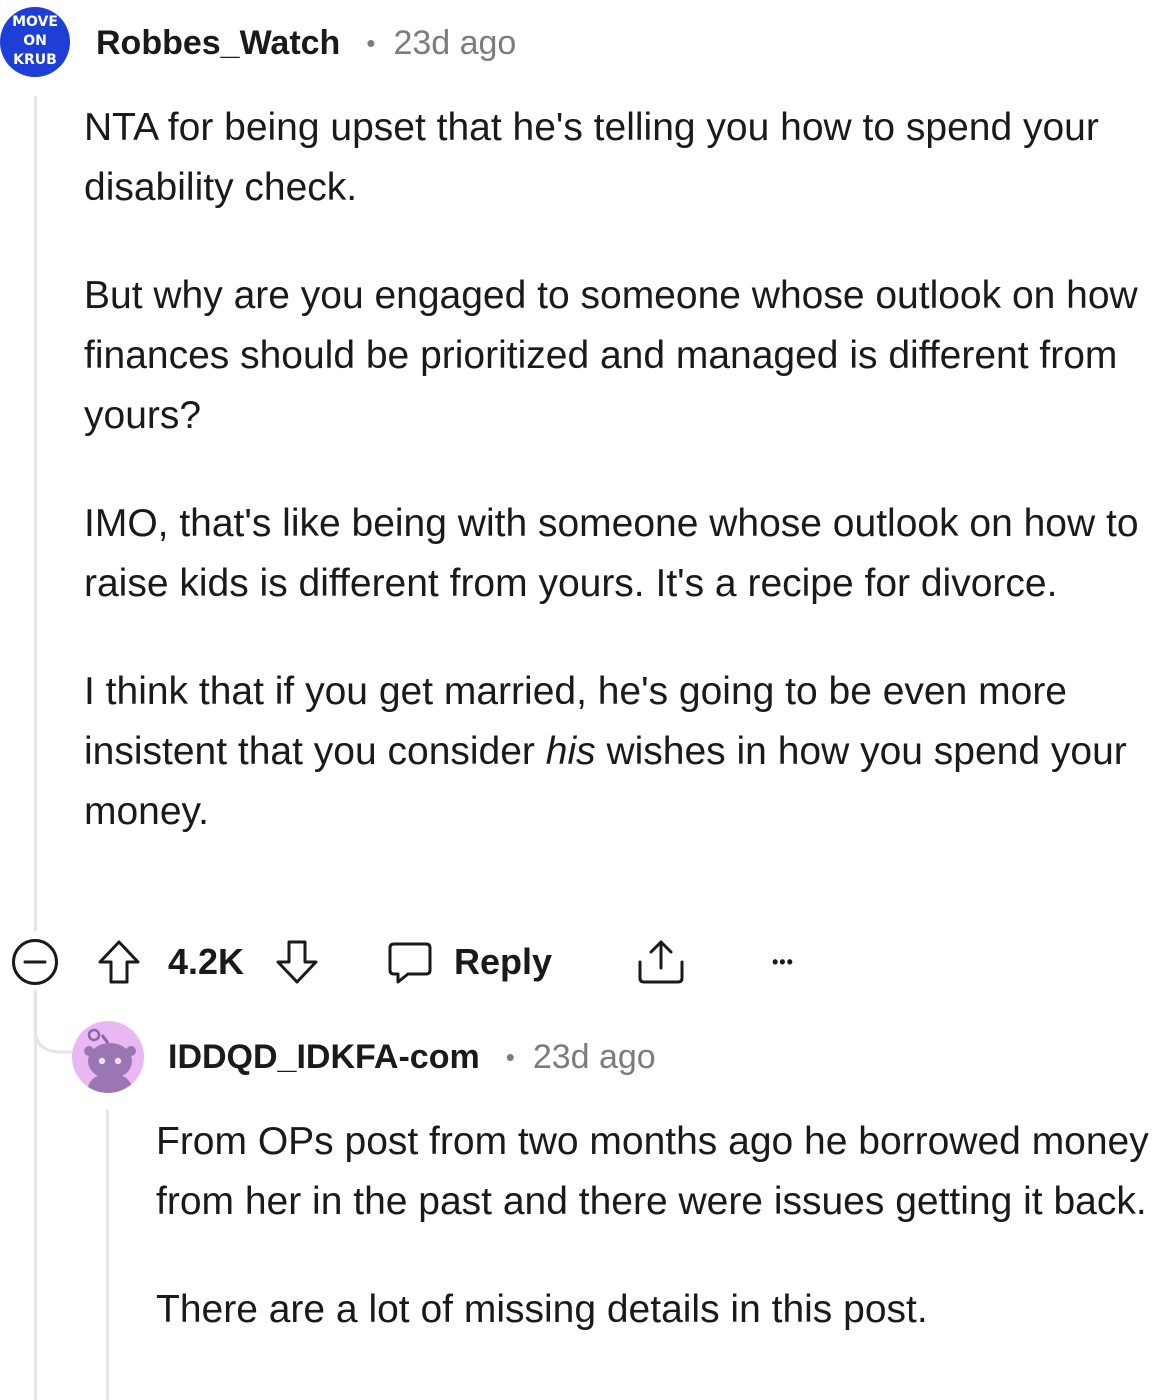 The image size is (1167, 1400). I want to click on collapse-minus-icon, so click(35, 962).